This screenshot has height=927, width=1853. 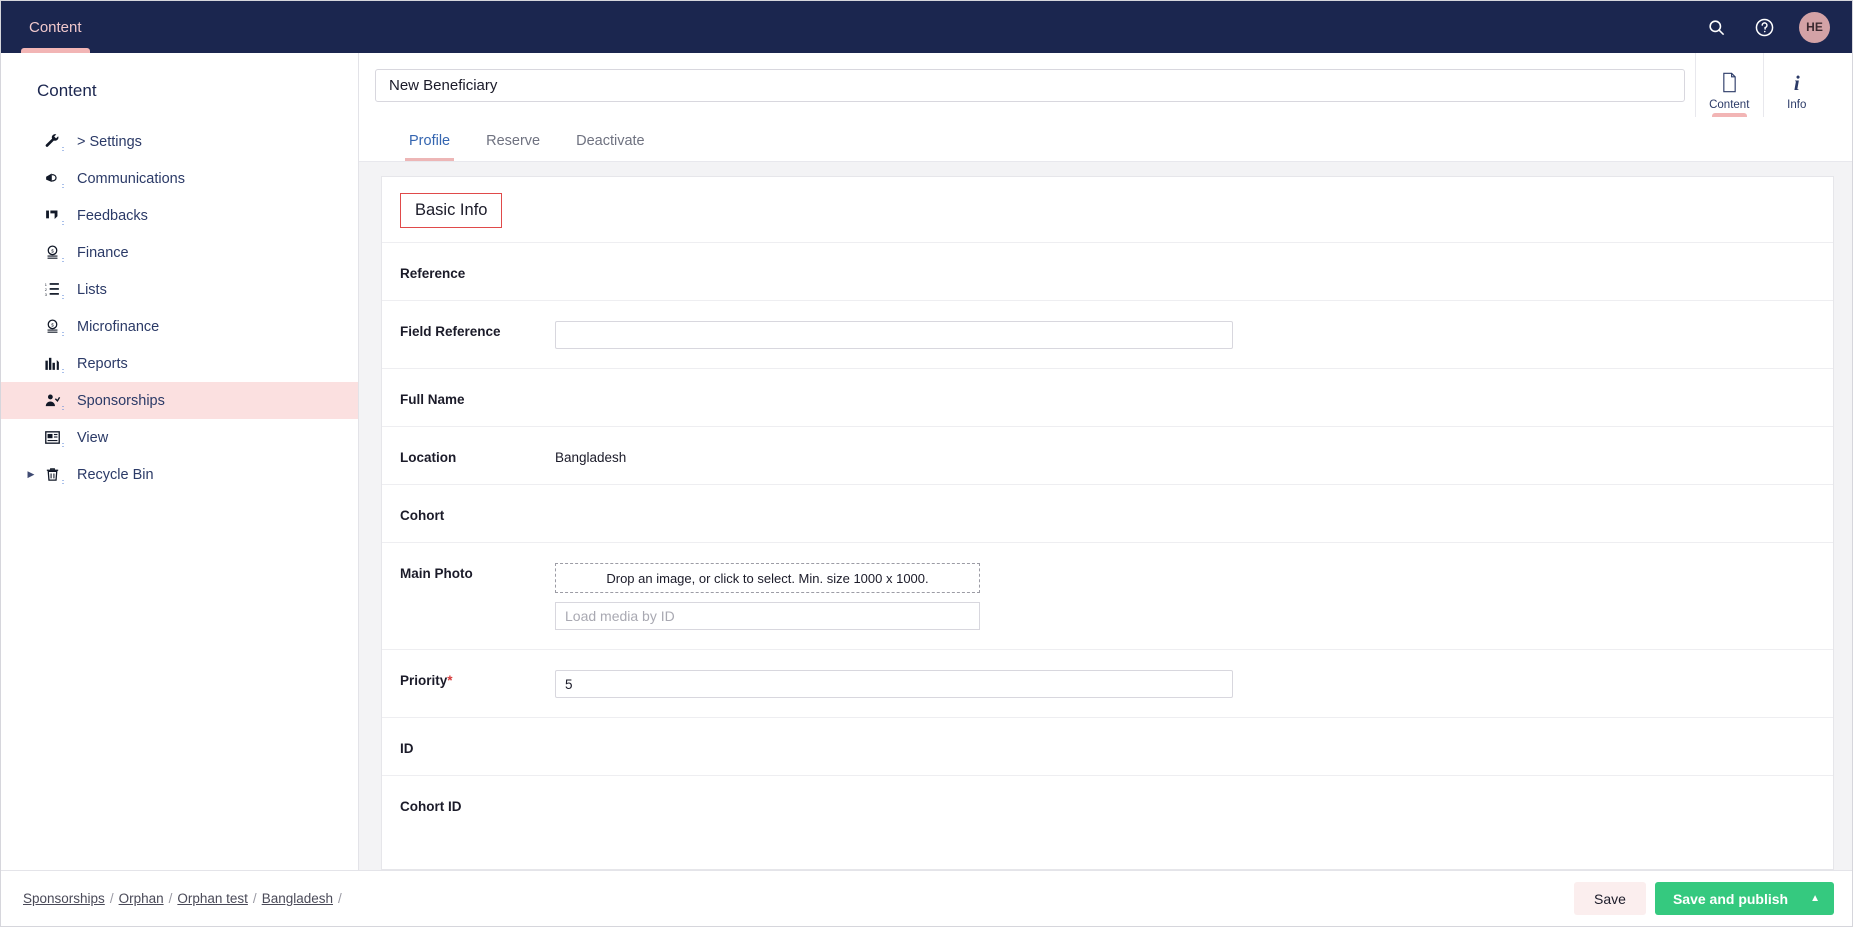 What do you see at coordinates (141, 898) in the screenshot?
I see `breadcrumb-link: Orphan` at bounding box center [141, 898].